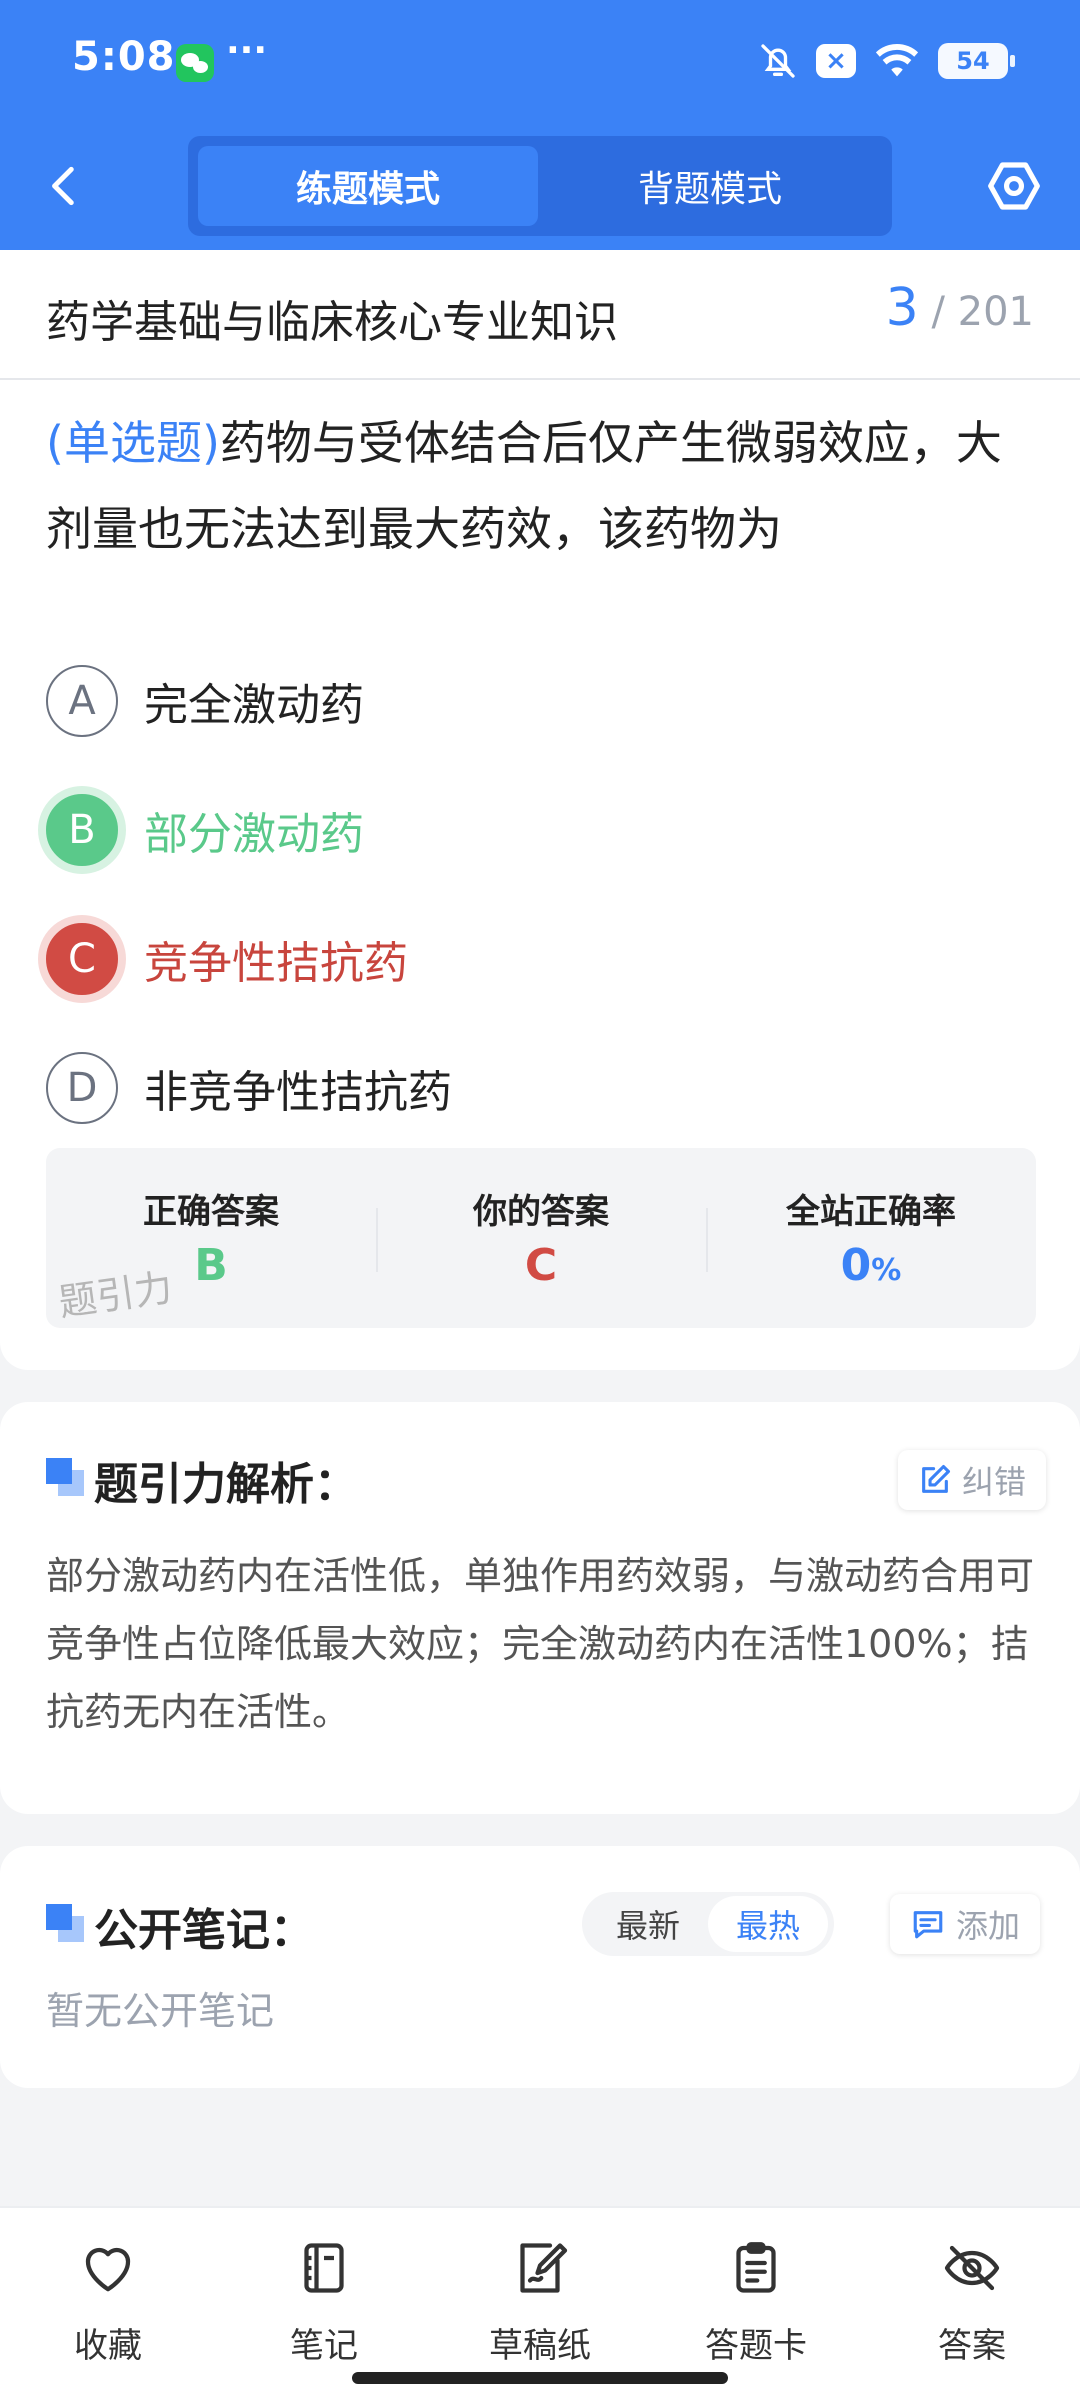 This screenshot has height=2400, width=1080. I want to click on nav-draft: 草稿纸, so click(540, 2303).